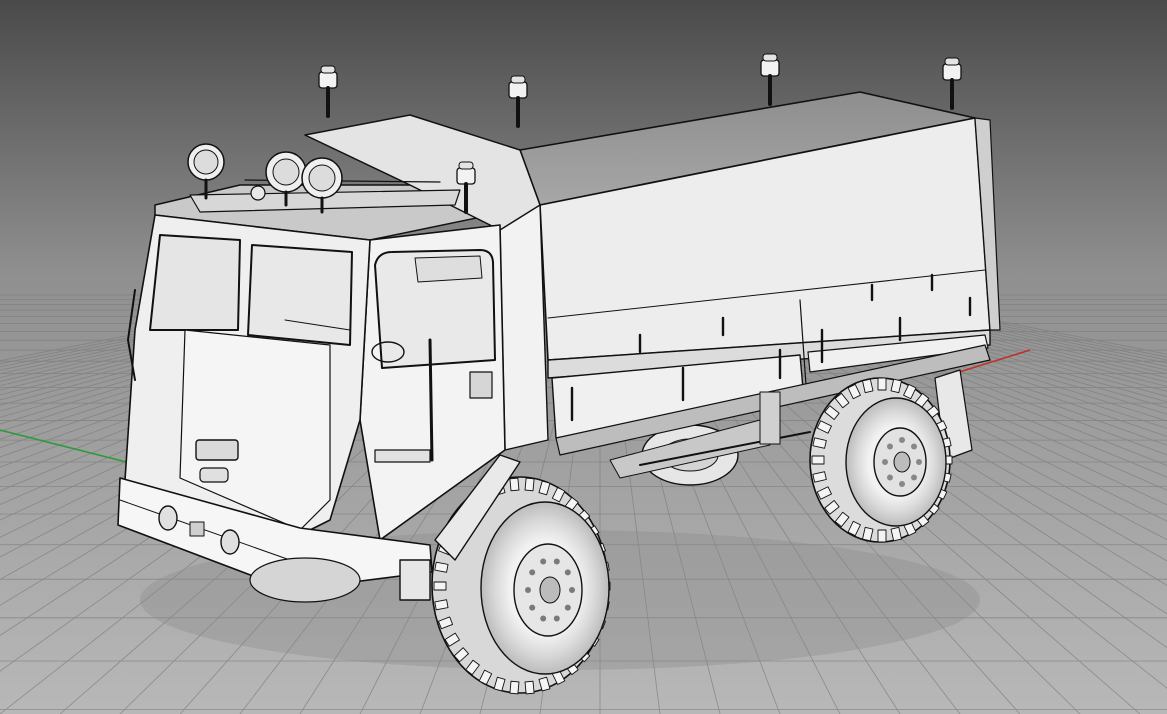 Image resolution: width=1167 pixels, height=714 pixels. I want to click on windshield-left, so click(195, 282).